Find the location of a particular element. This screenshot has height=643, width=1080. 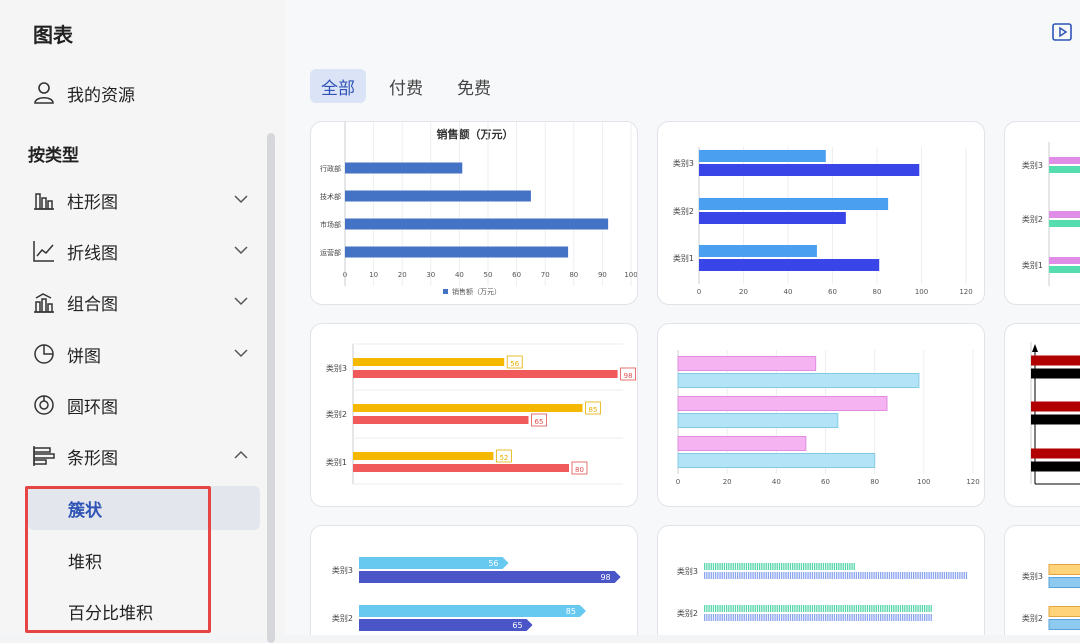

play-icon is located at coordinates (1062, 32).